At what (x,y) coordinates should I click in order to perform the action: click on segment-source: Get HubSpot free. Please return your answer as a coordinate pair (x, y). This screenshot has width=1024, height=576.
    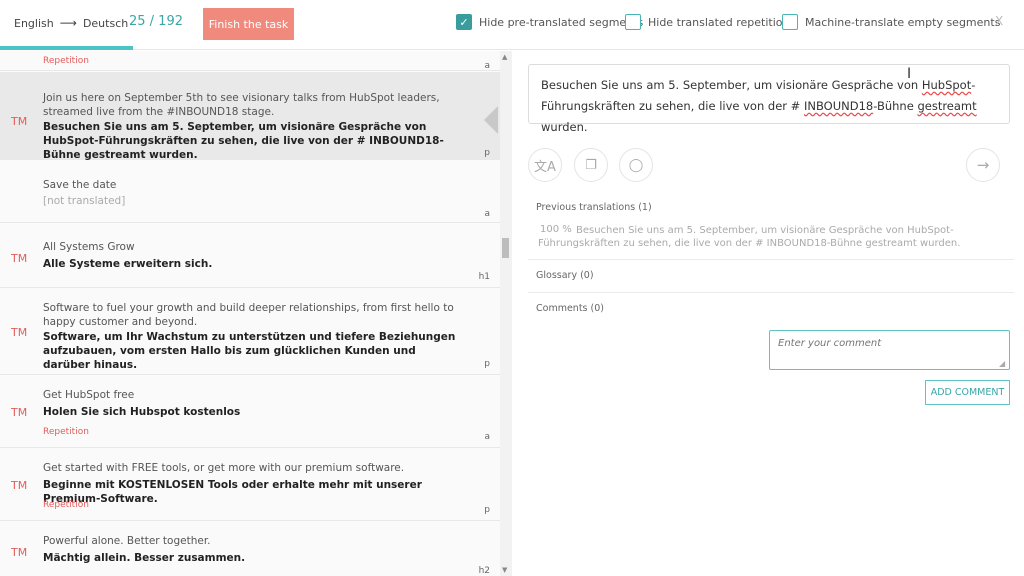
    Looking at the image, I should click on (89, 395).